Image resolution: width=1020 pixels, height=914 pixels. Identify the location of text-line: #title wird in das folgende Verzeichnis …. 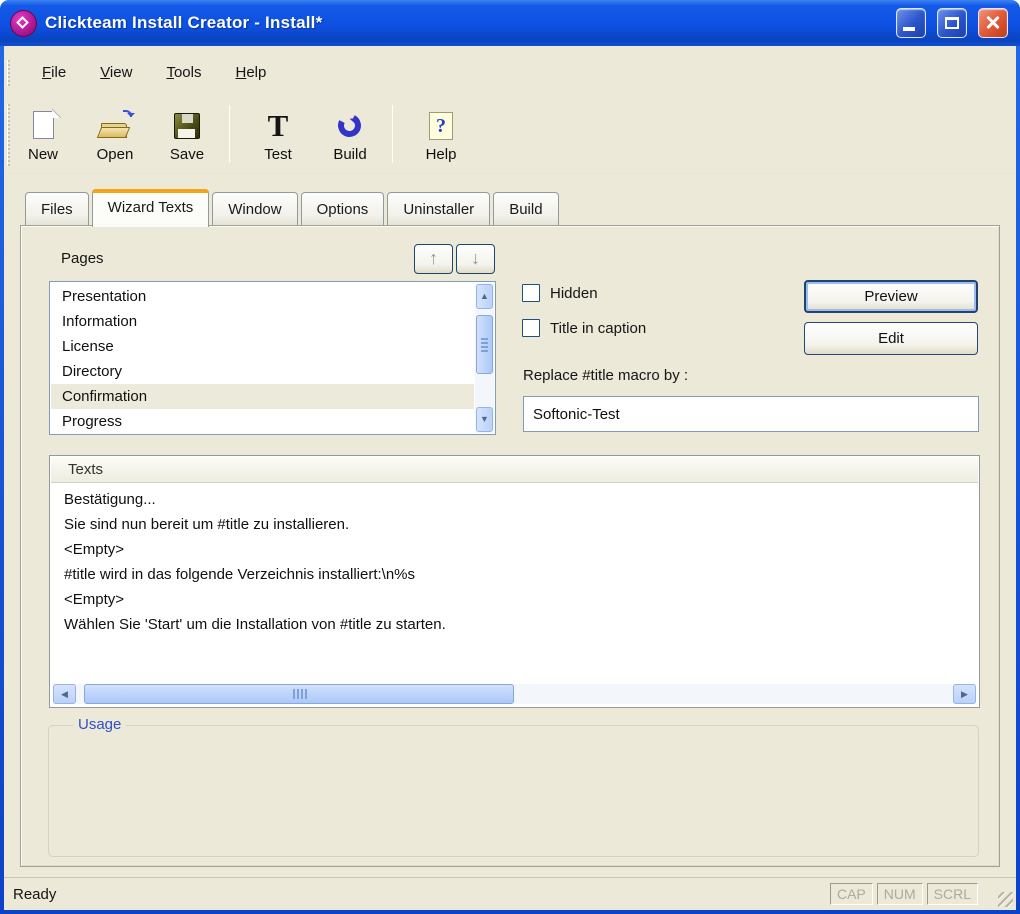
(514, 574).